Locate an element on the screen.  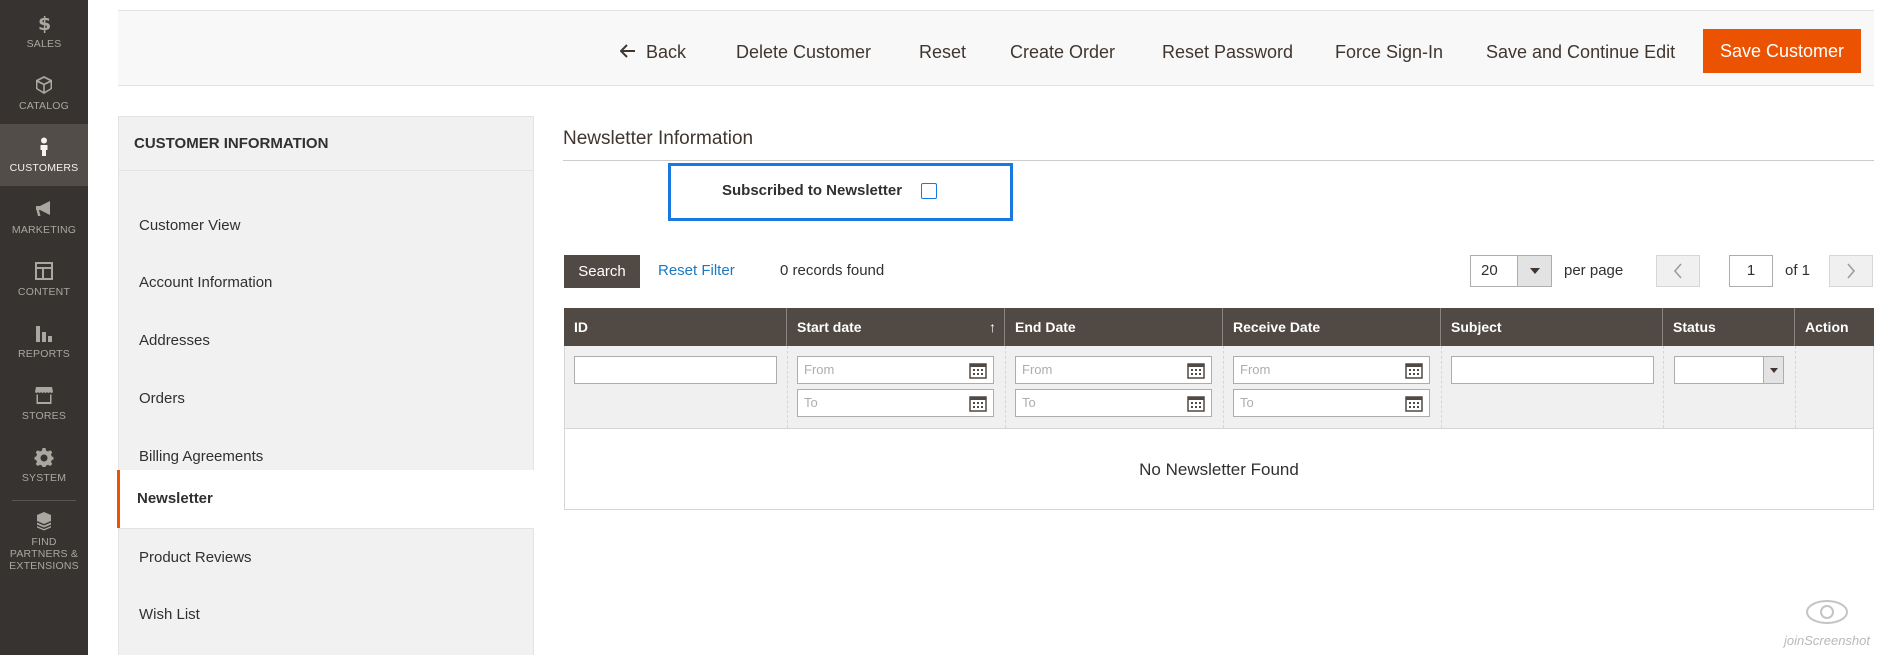
megaphone-icon is located at coordinates (44, 209).